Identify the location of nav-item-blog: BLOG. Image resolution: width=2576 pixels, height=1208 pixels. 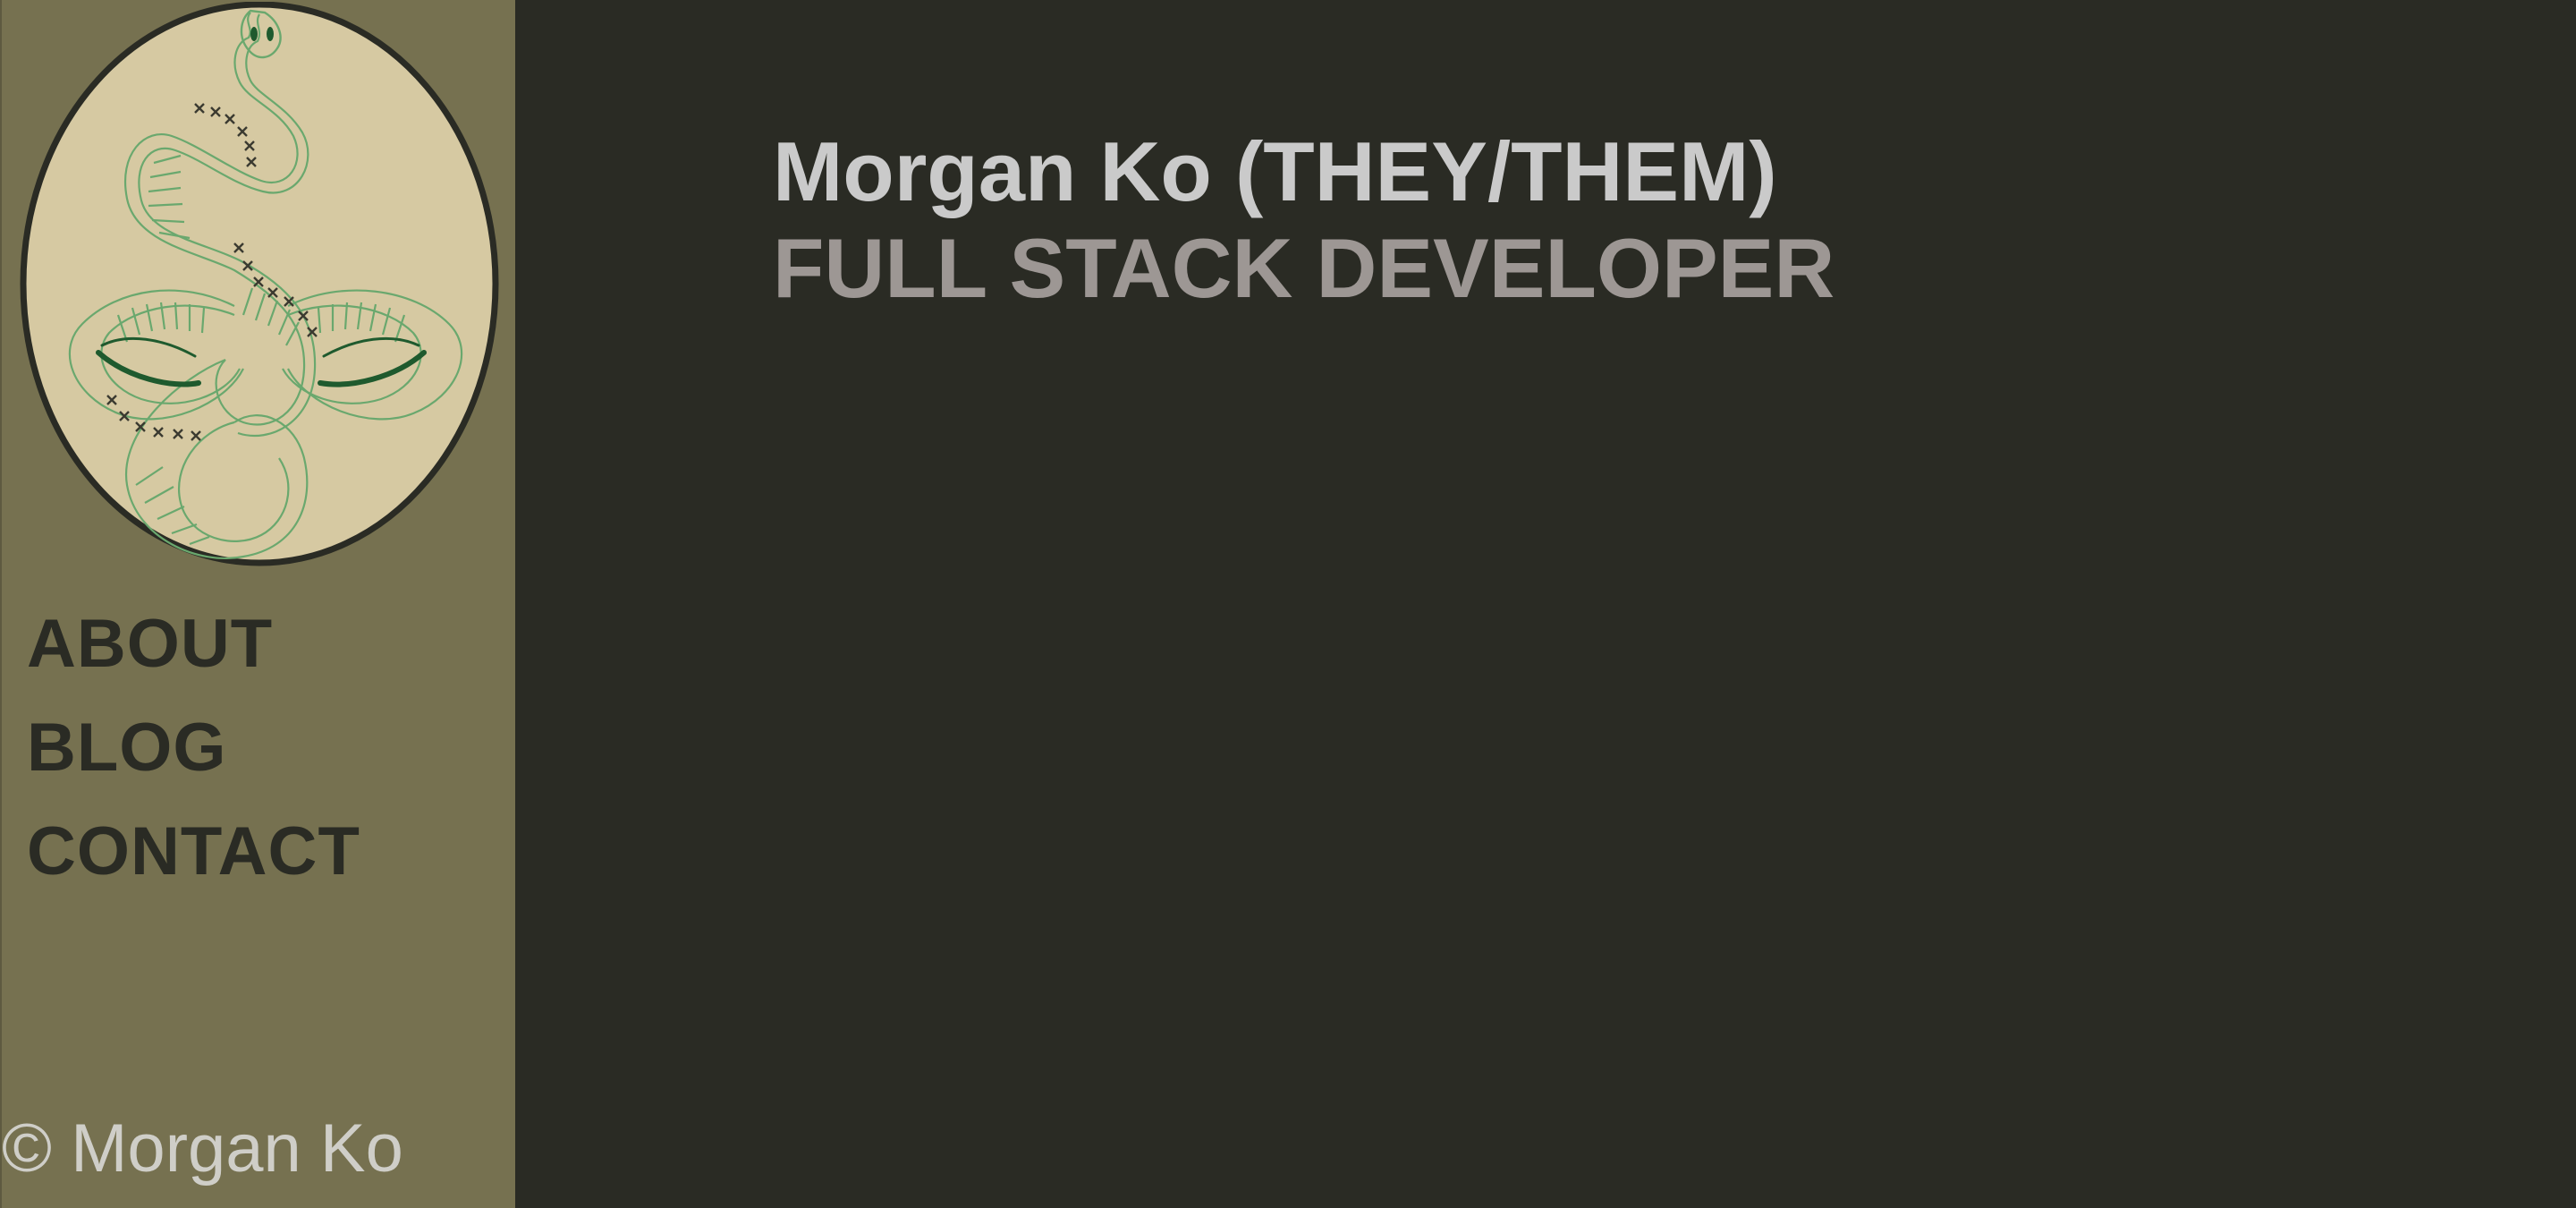
(193, 757).